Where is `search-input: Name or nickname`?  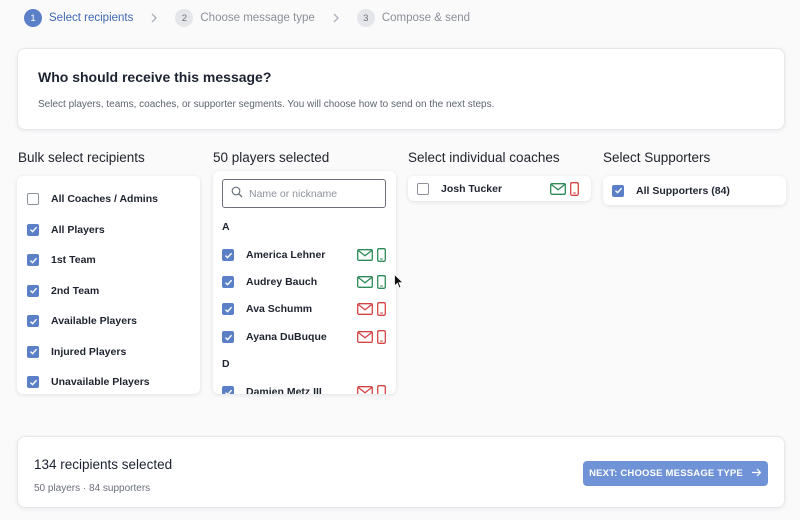
search-input: Name or nickname is located at coordinates (304, 193).